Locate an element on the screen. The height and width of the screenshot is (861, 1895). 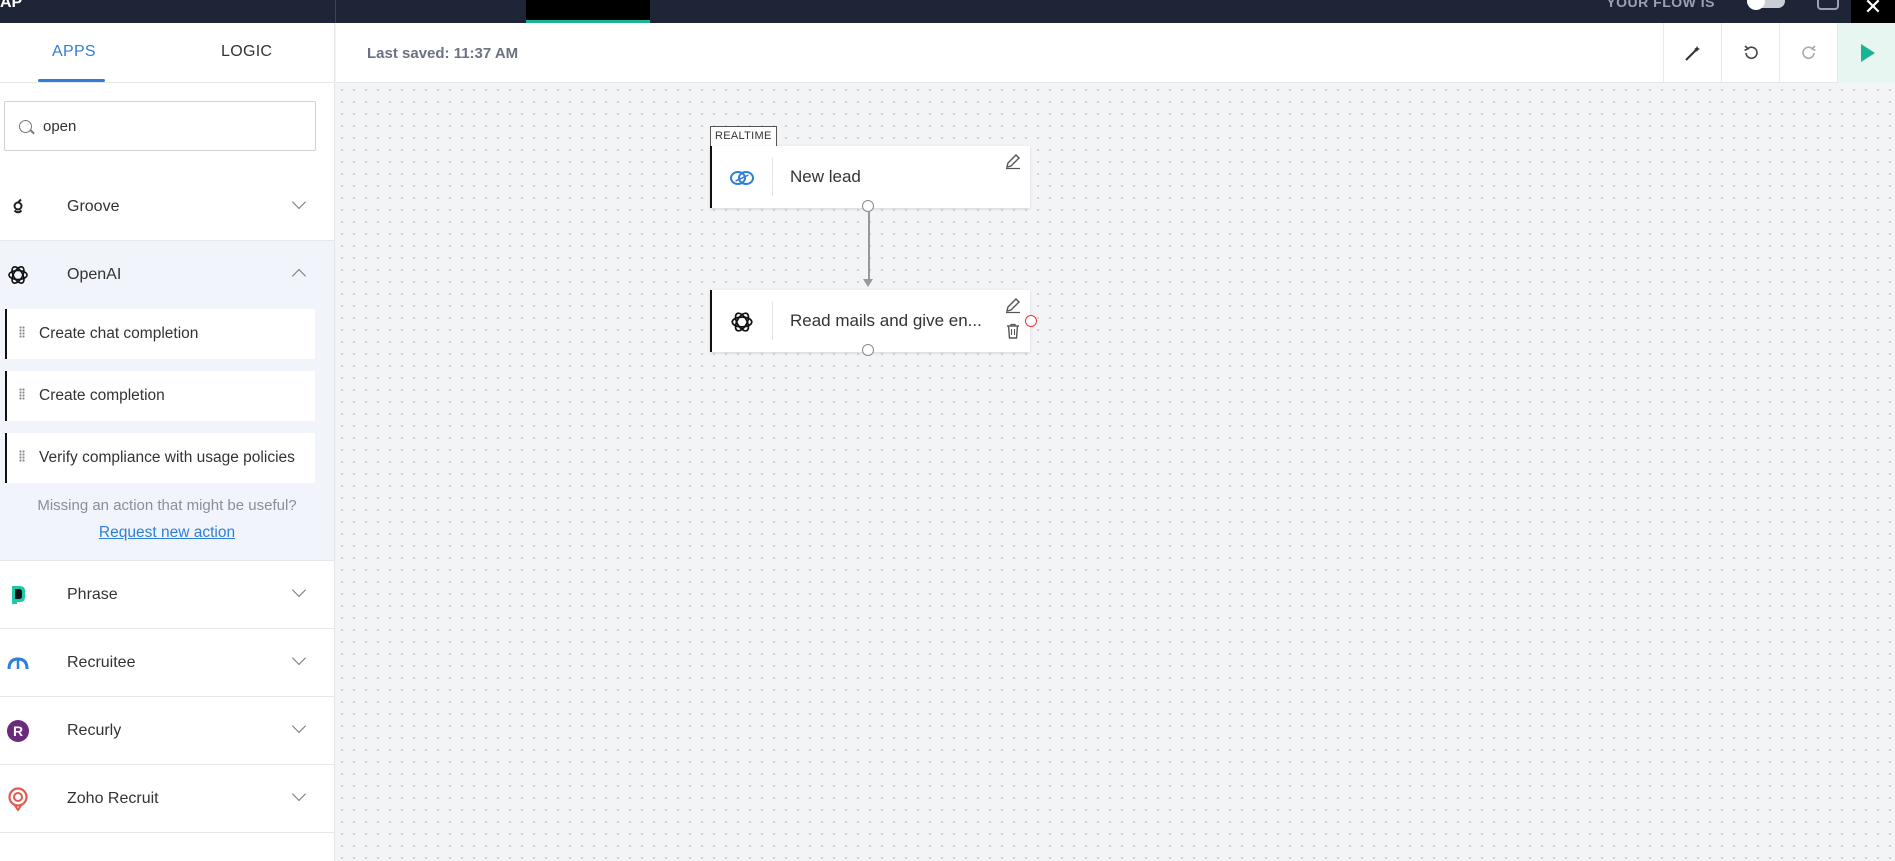
play-icon is located at coordinates (1867, 53).